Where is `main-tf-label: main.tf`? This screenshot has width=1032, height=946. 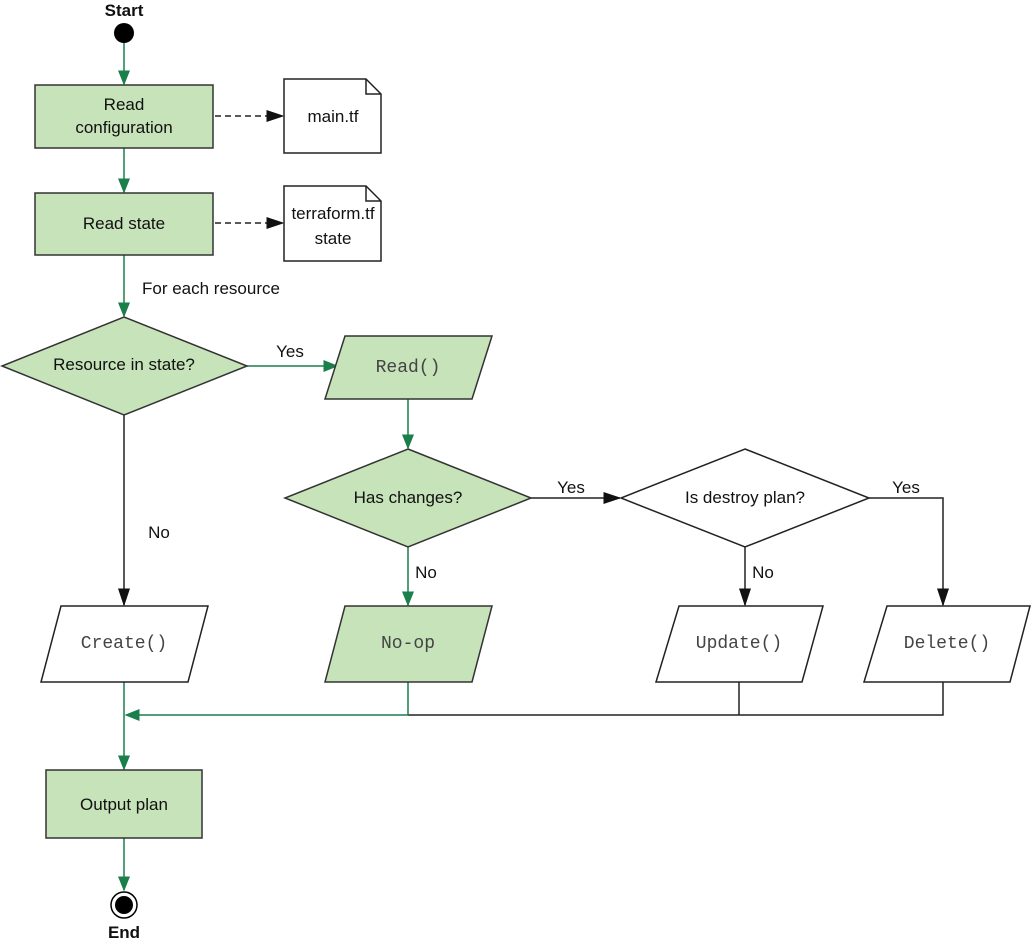 main-tf-label: main.tf is located at coordinates (332, 116).